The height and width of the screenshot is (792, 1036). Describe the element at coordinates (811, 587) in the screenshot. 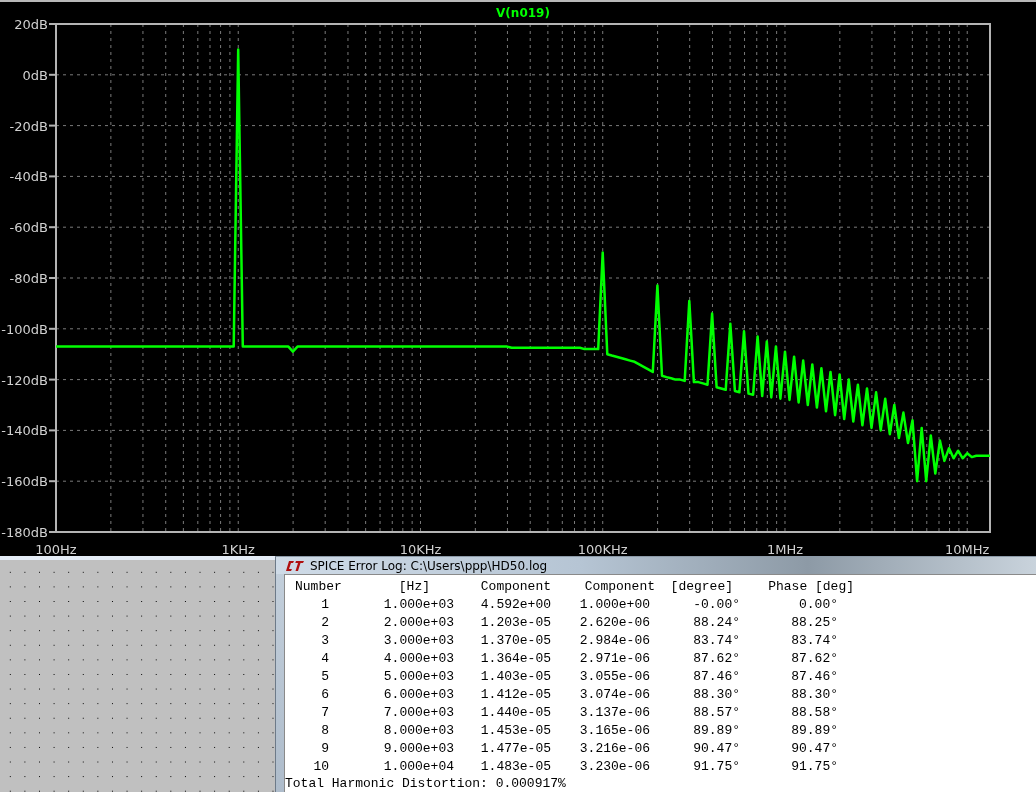

I see `column-header: Phase [deg]` at that location.